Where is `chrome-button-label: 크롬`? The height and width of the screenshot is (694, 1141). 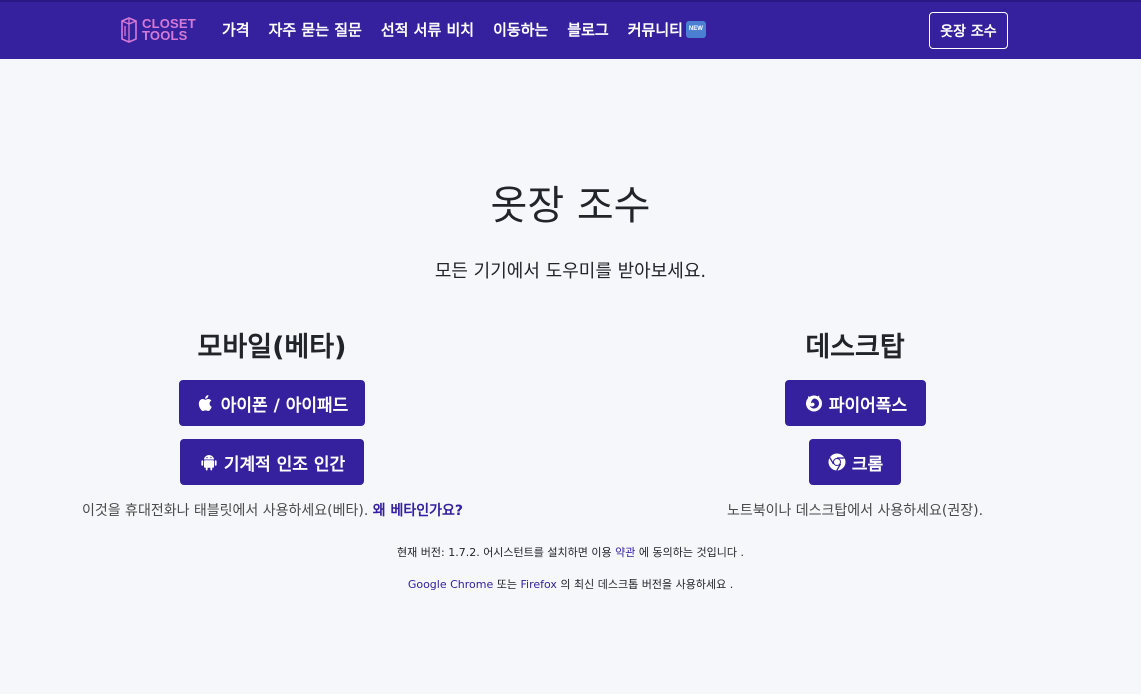 chrome-button-label: 크롬 is located at coordinates (867, 464).